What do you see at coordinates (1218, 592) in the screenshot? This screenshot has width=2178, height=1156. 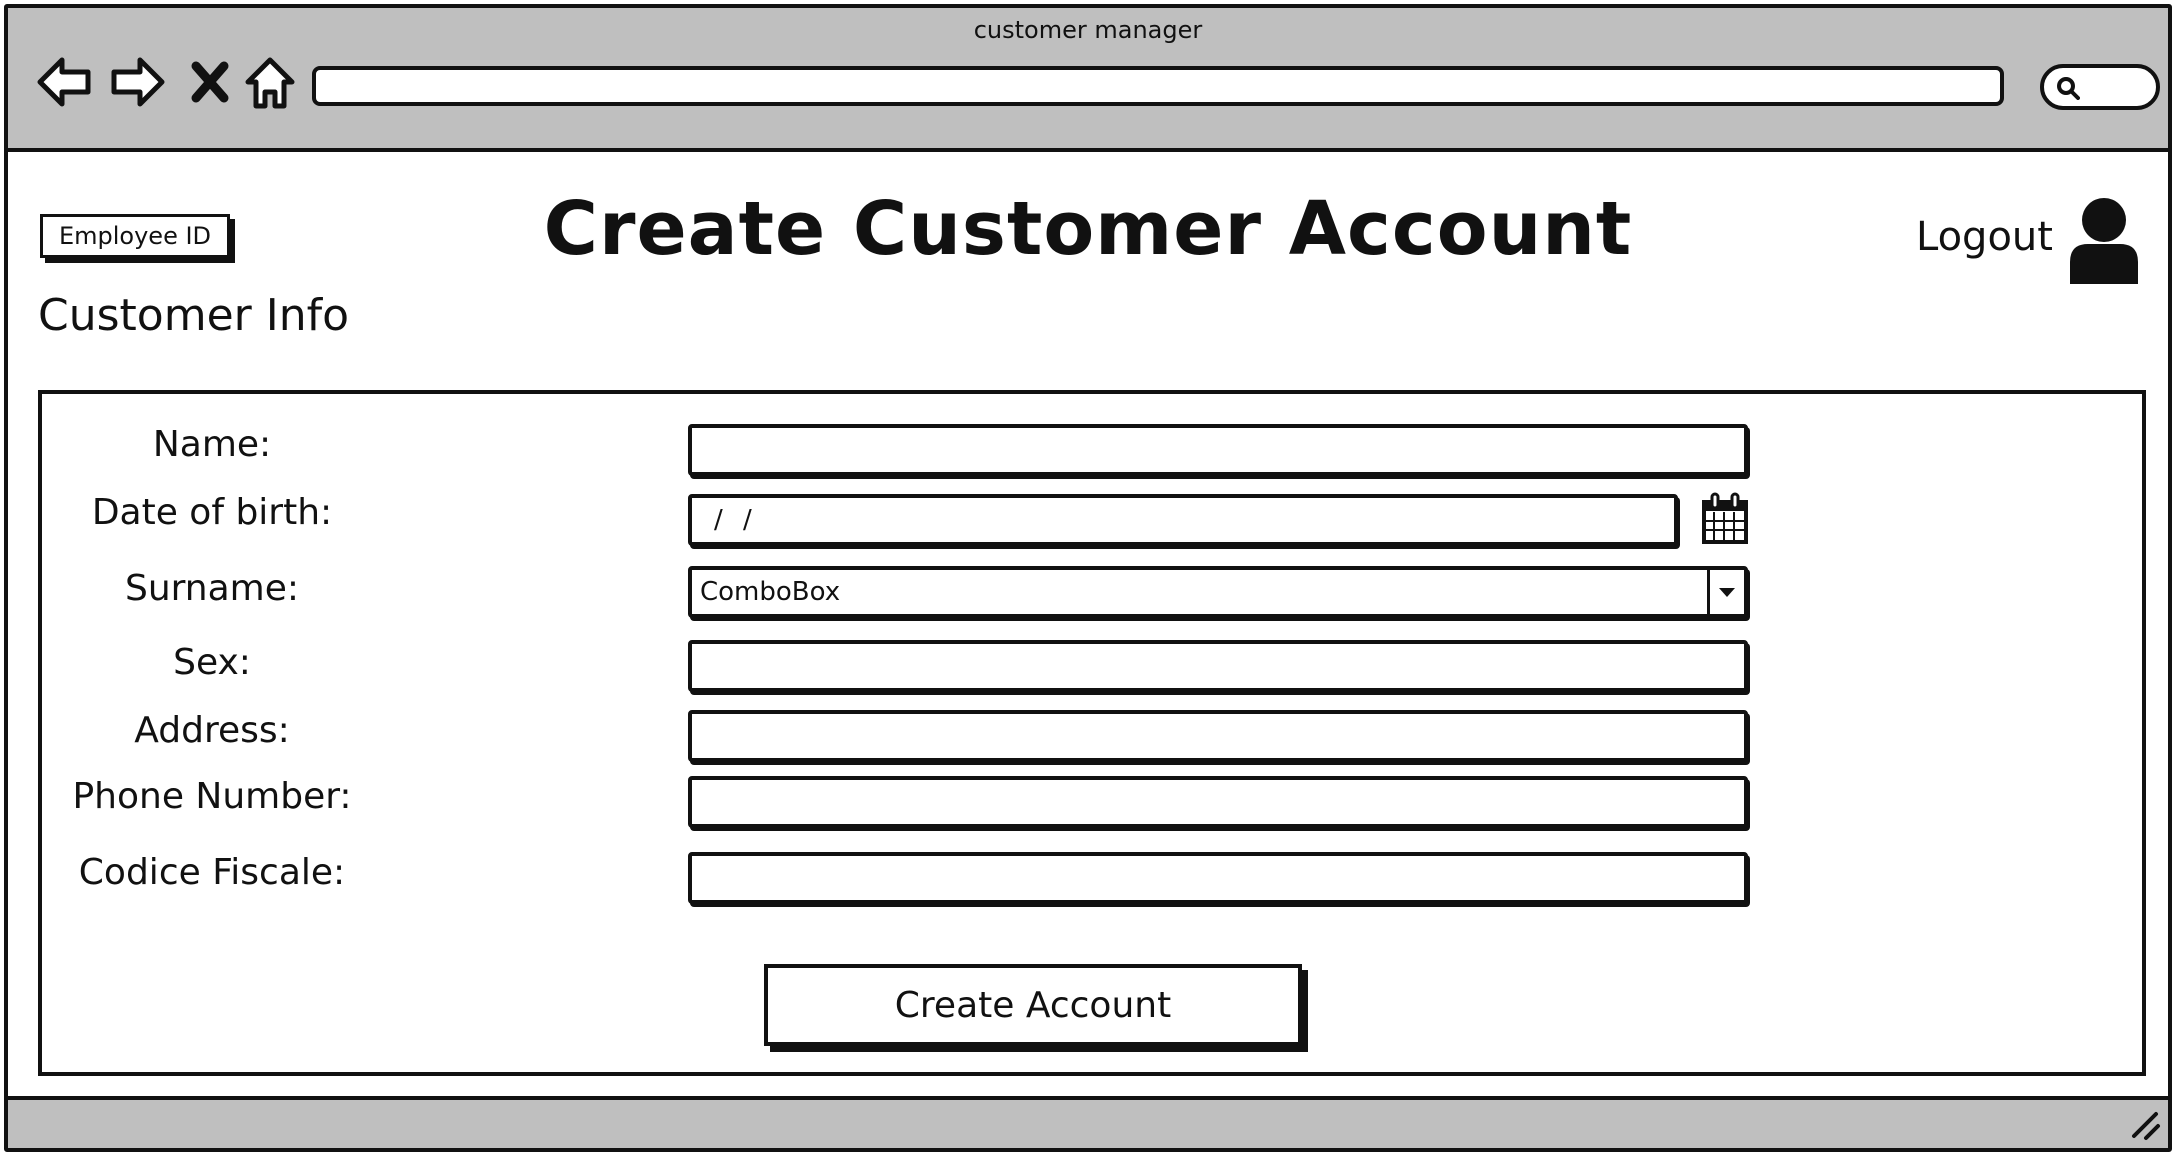 I see `surname-combobox: ComboBox` at bounding box center [1218, 592].